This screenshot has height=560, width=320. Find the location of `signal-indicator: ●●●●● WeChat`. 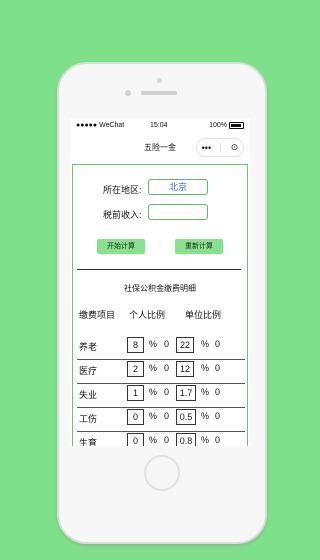

signal-indicator: ●●●●● WeChat is located at coordinates (100, 125).